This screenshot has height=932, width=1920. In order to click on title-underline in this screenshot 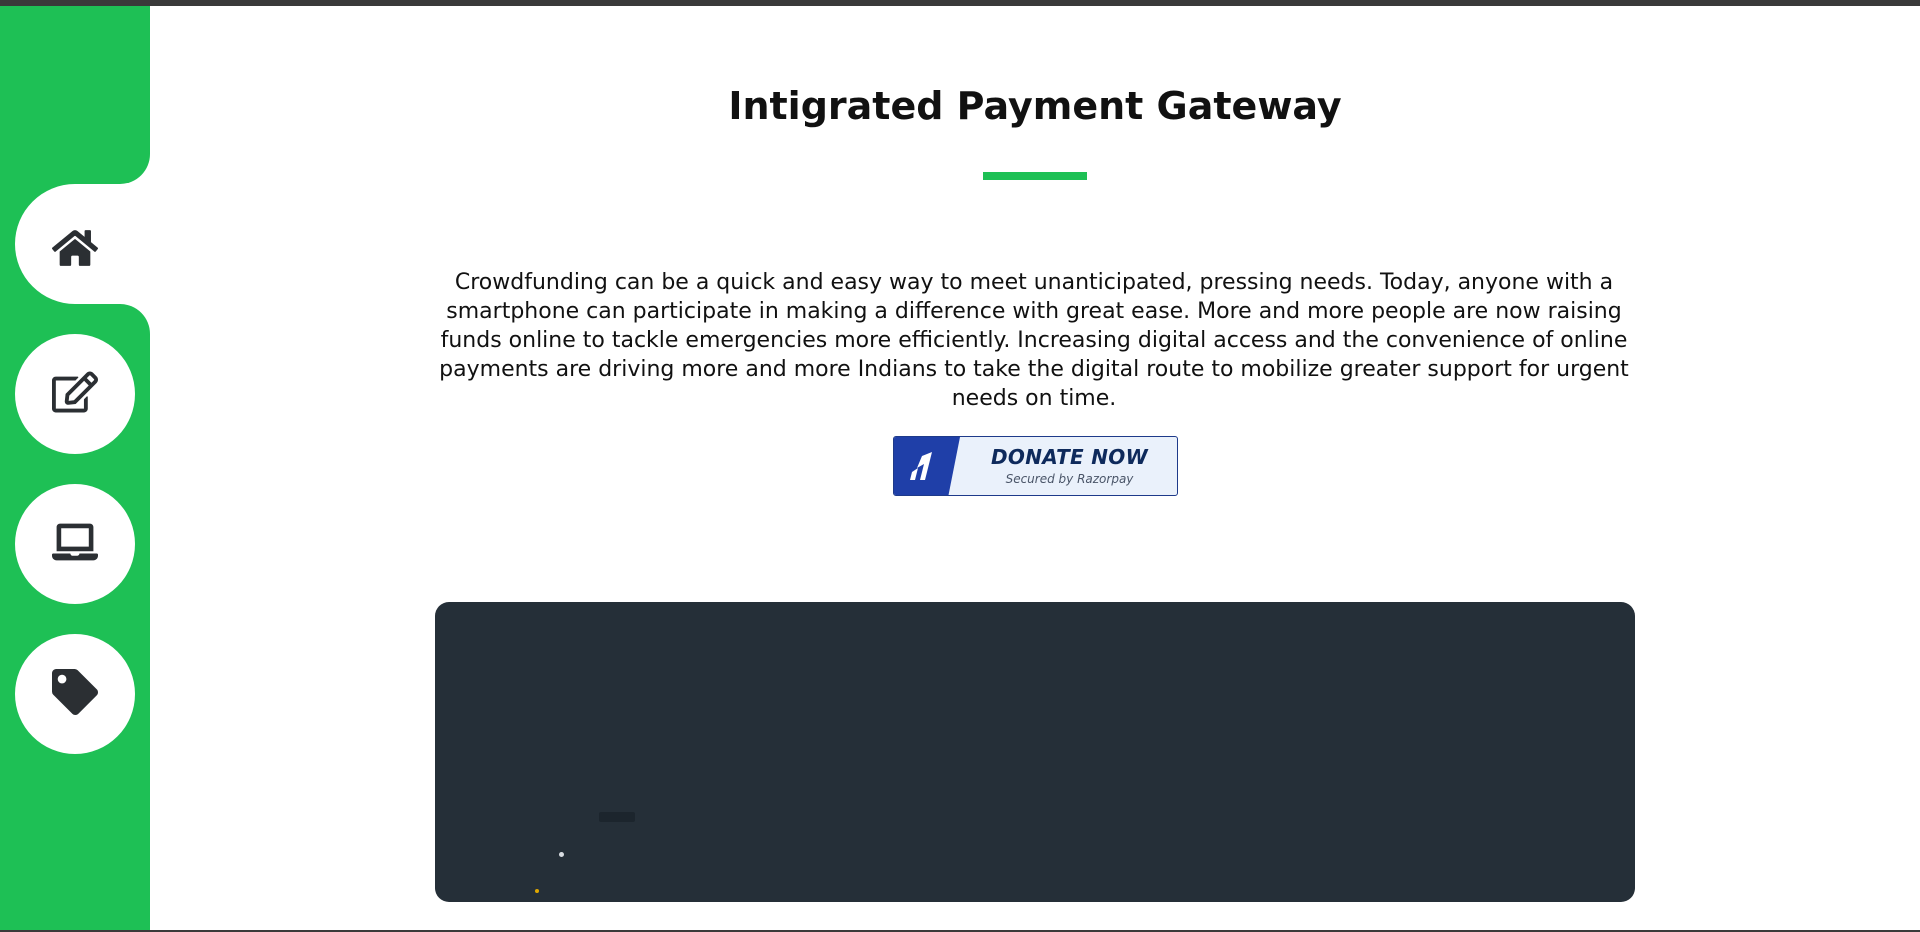, I will do `click(1035, 176)`.